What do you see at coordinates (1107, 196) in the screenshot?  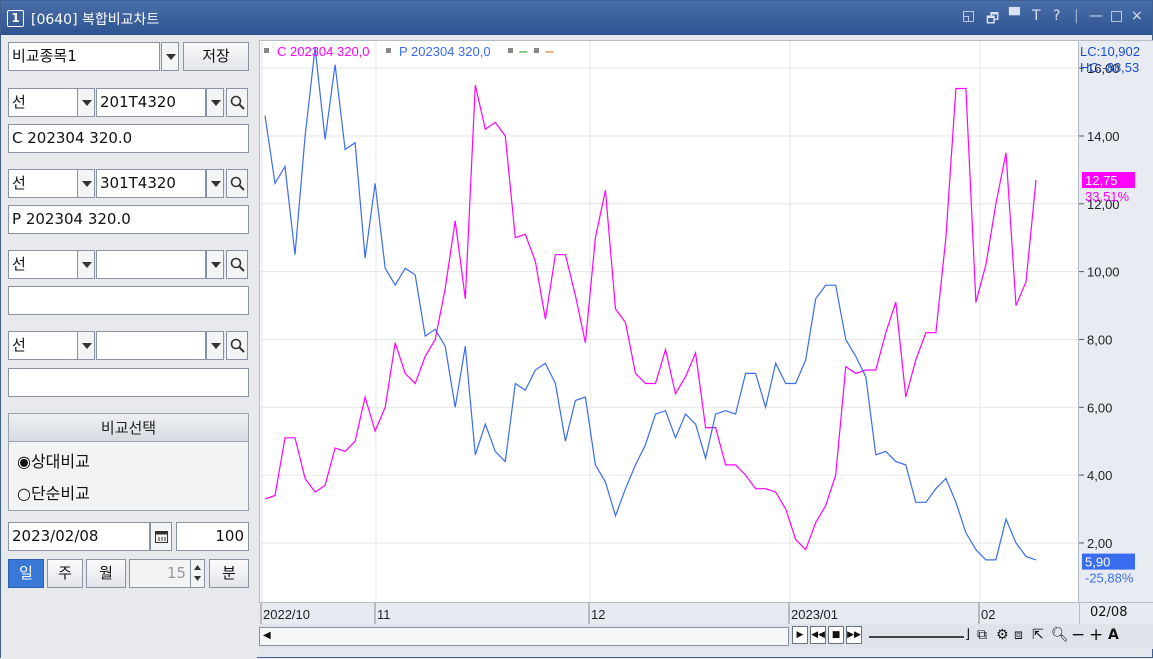 I see `call-change-pct: 33,51%` at bounding box center [1107, 196].